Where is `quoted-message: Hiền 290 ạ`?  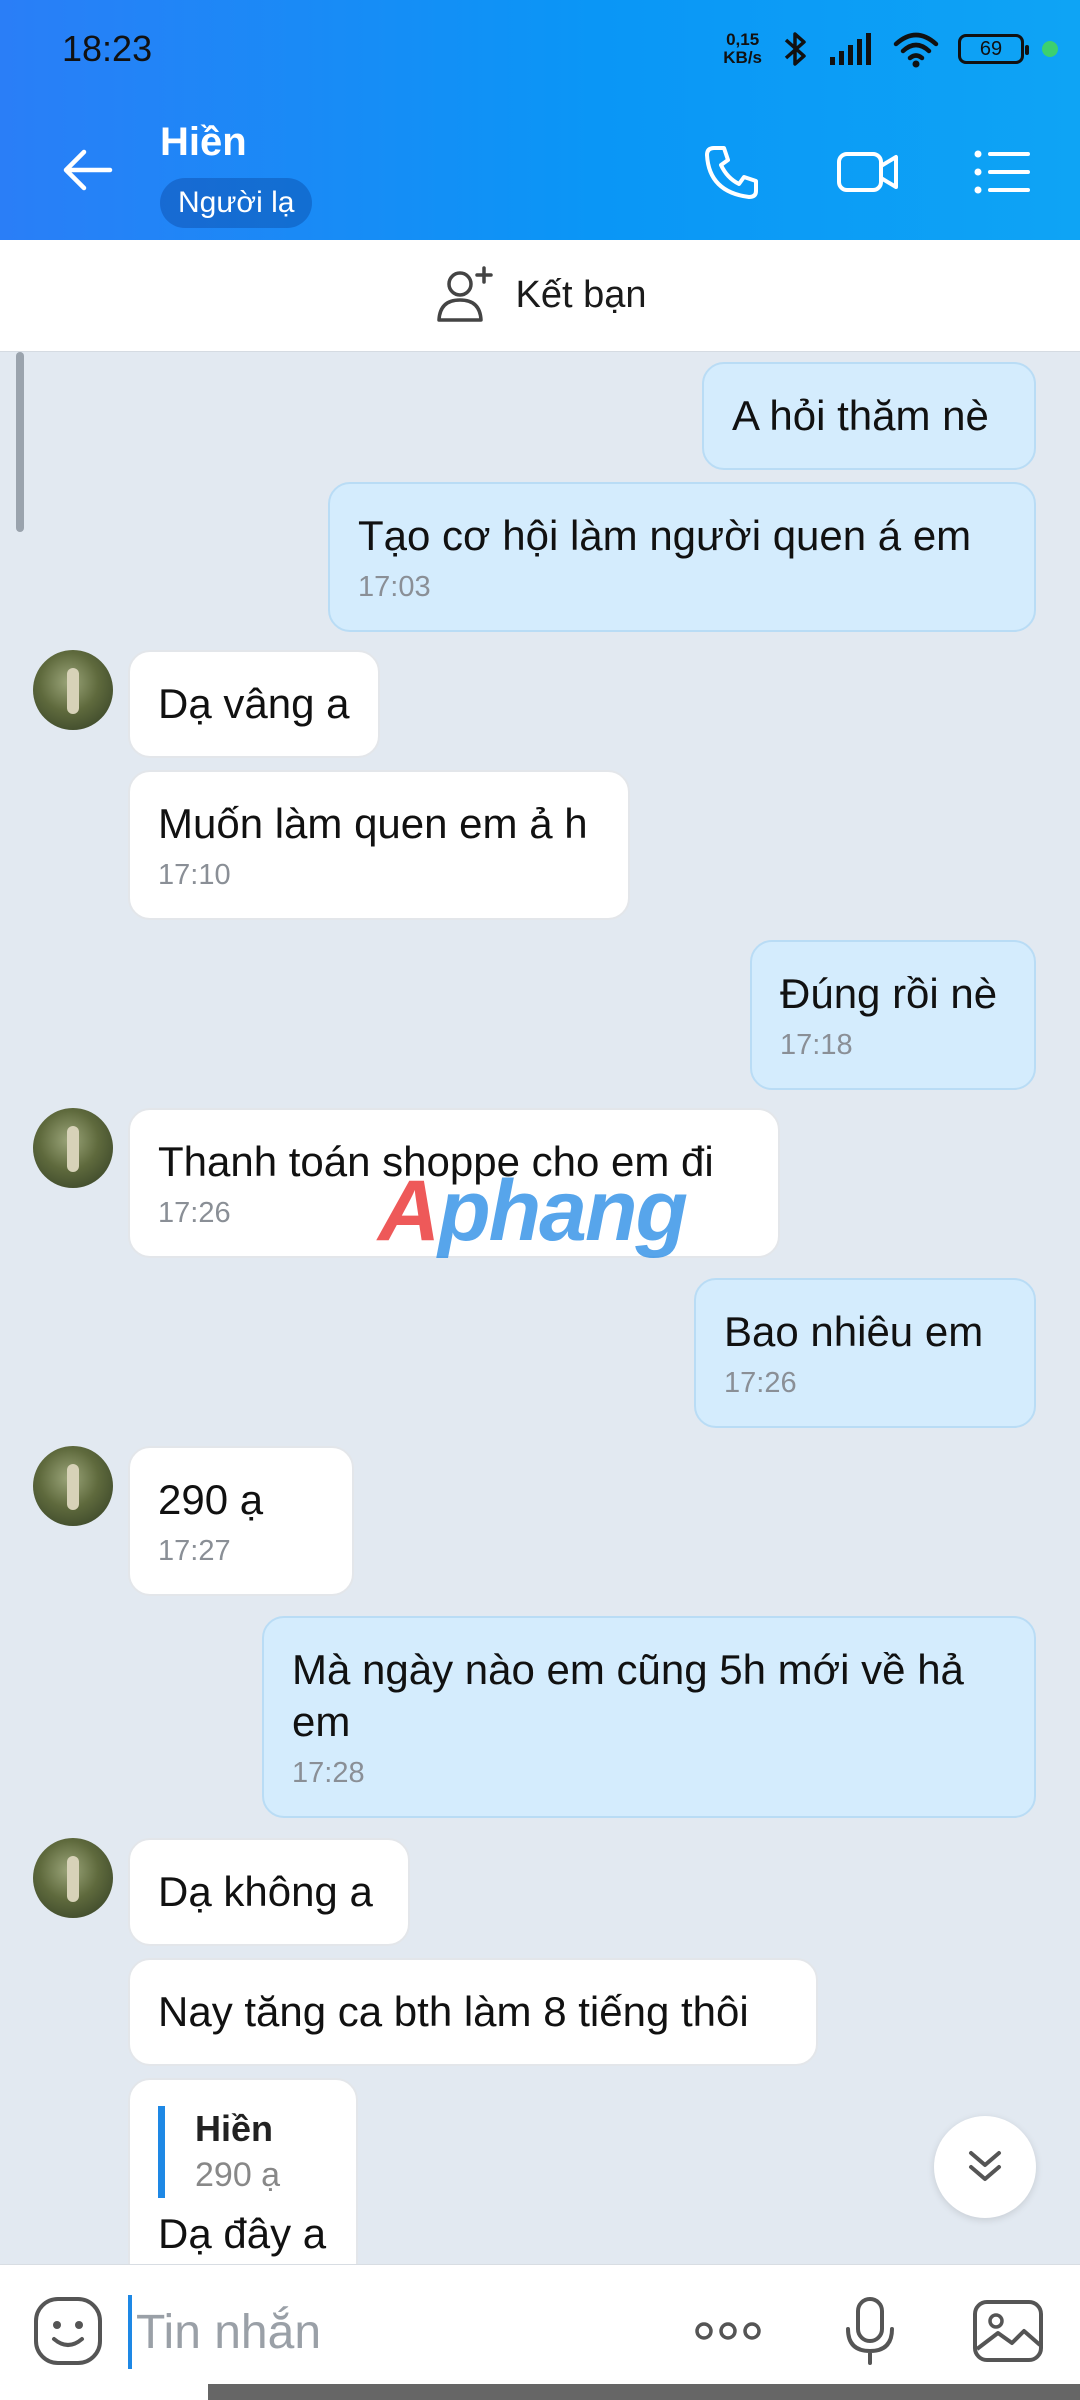 quoted-message: Hiền 290 ạ is located at coordinates (243, 2152).